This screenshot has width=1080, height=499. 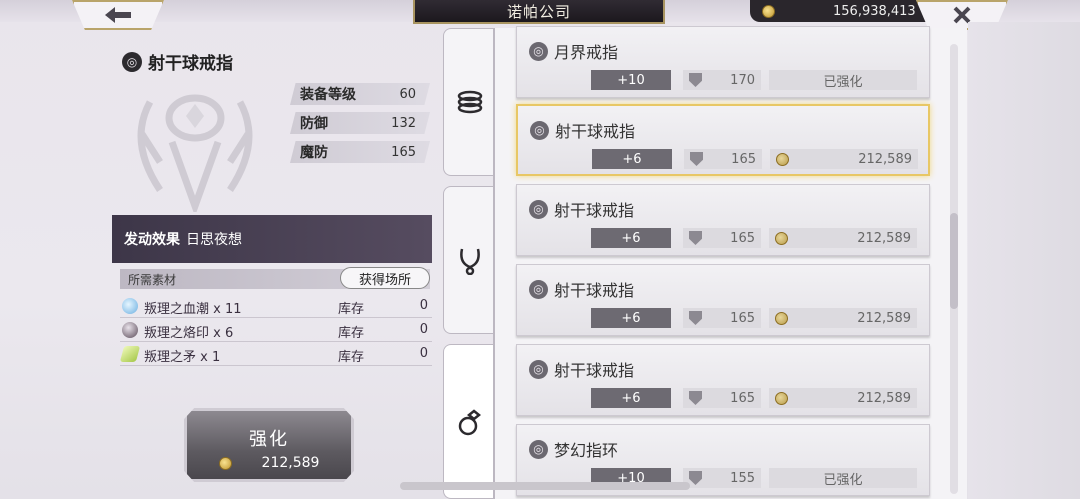 I want to click on enhance-label: 强化, so click(x=269, y=439).